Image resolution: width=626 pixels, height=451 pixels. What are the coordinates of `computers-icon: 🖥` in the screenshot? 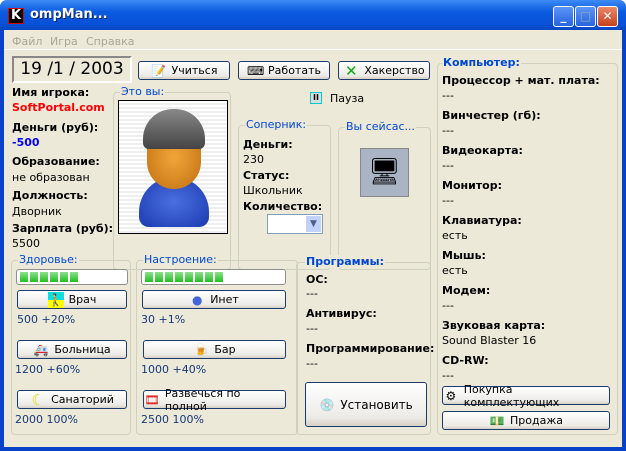 It's located at (384, 172).